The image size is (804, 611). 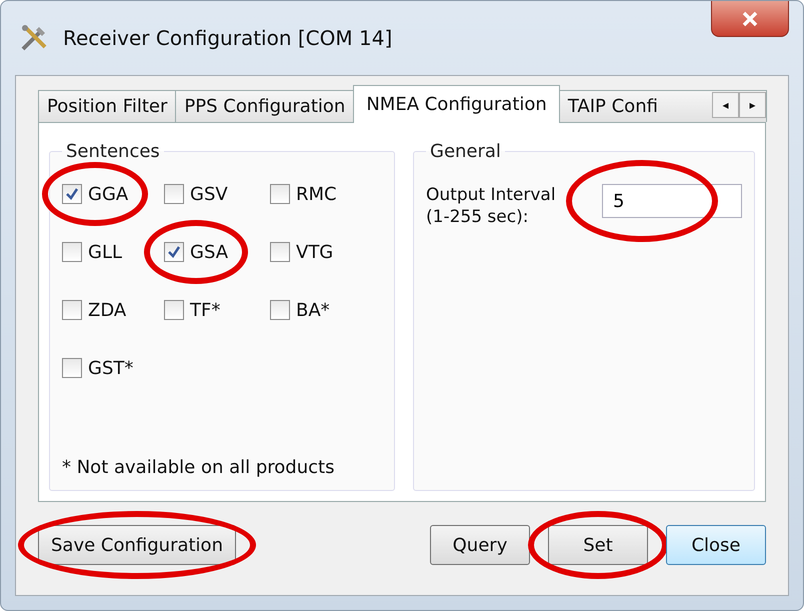 I want to click on input-field: 5, so click(x=672, y=201).